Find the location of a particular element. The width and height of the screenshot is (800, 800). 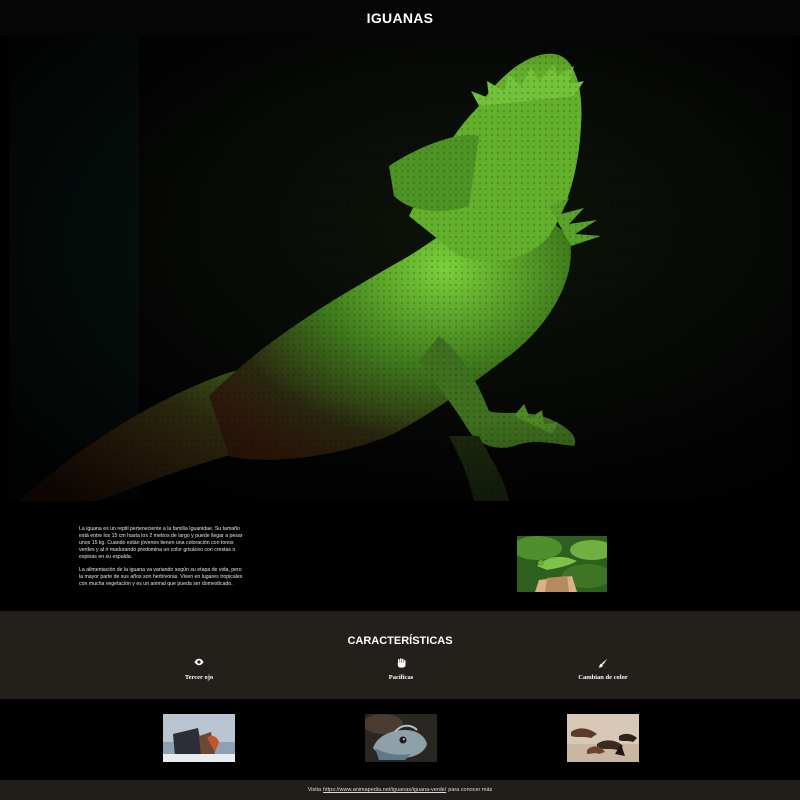

iguanas-group-on-beach-photo is located at coordinates (603, 738).